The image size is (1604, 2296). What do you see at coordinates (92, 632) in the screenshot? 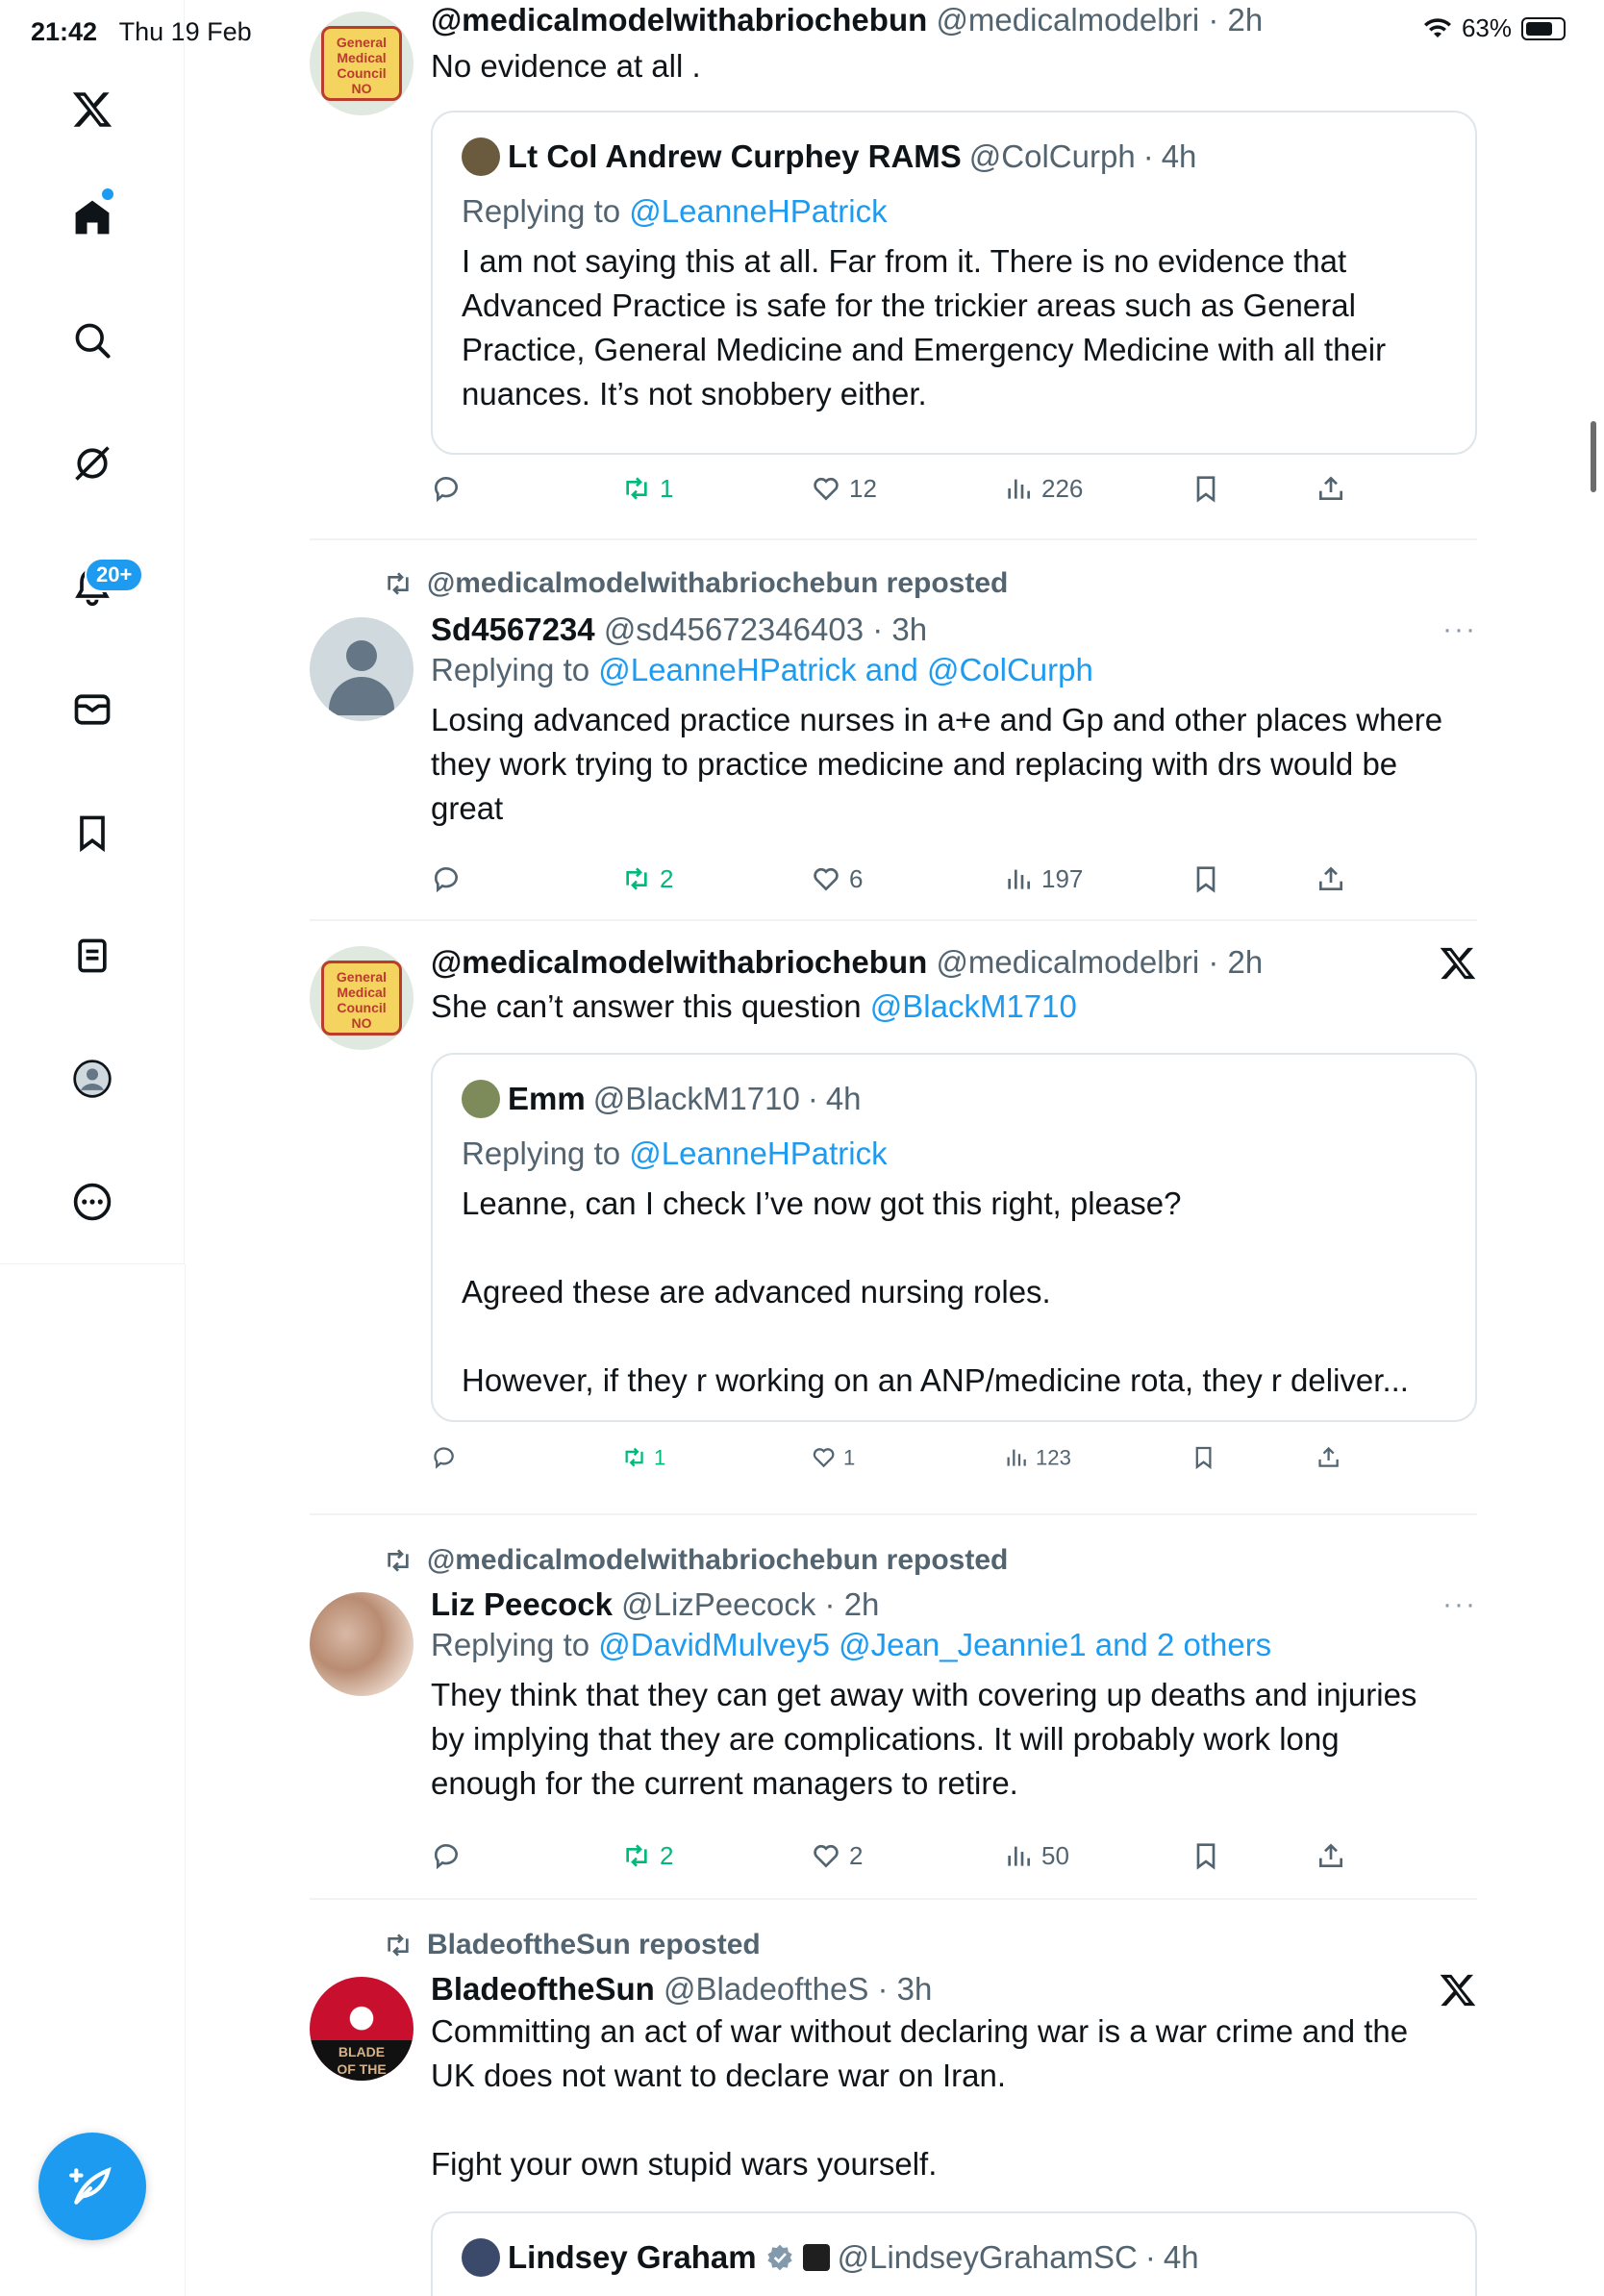
I see `sidebar: 20+` at bounding box center [92, 632].